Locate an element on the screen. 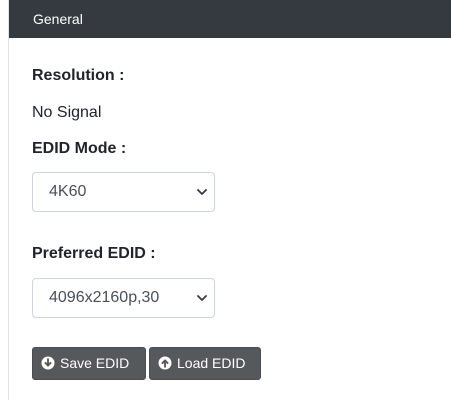 The image size is (451, 400). save-edid-button: Save EDID is located at coordinates (89, 363).